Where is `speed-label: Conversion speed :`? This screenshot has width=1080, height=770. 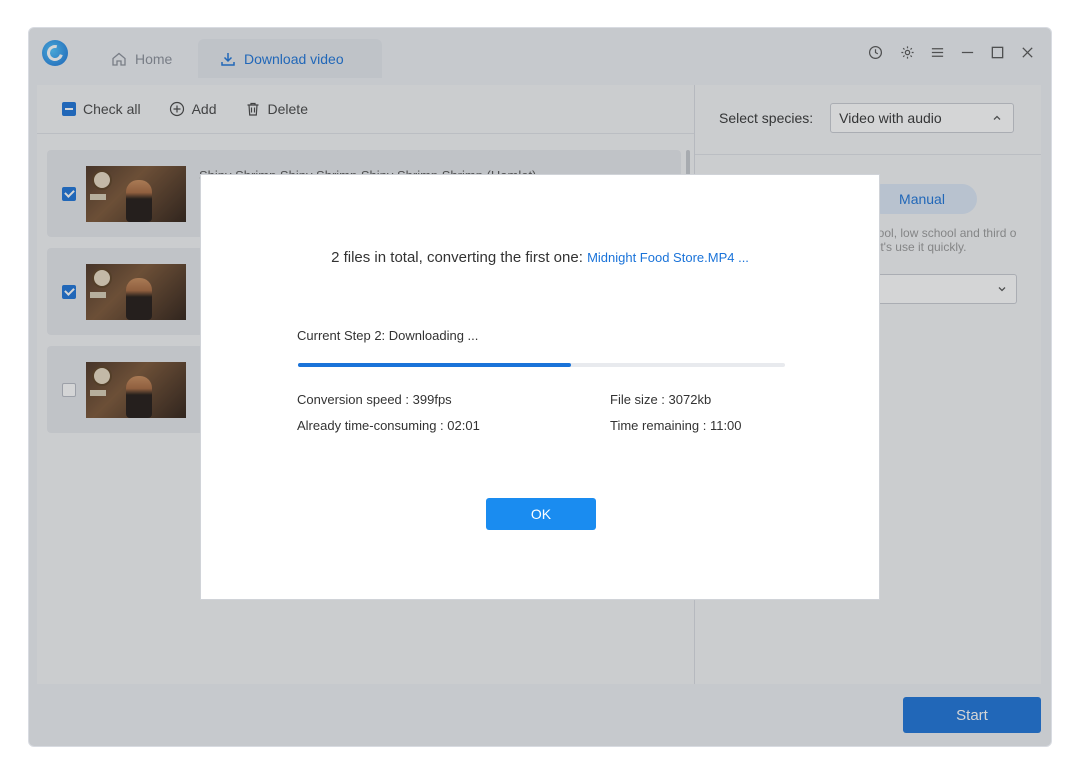 speed-label: Conversion speed : is located at coordinates (353, 399).